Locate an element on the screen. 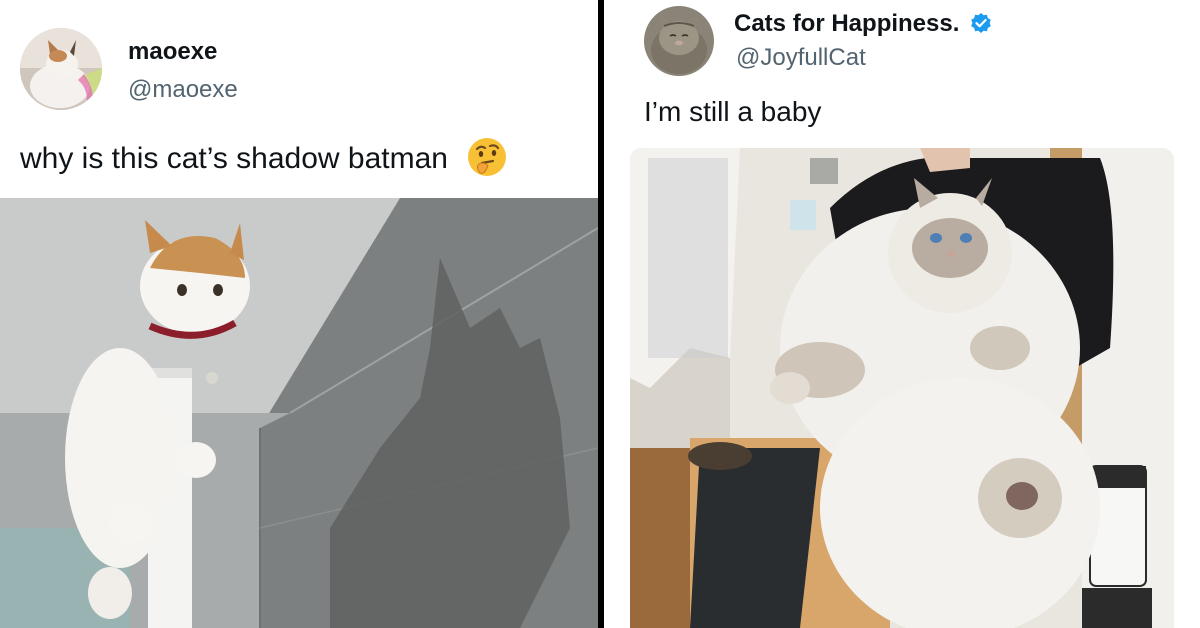 This screenshot has width=1200, height=628. display-name: Cats for Happiness. is located at coordinates (863, 24).